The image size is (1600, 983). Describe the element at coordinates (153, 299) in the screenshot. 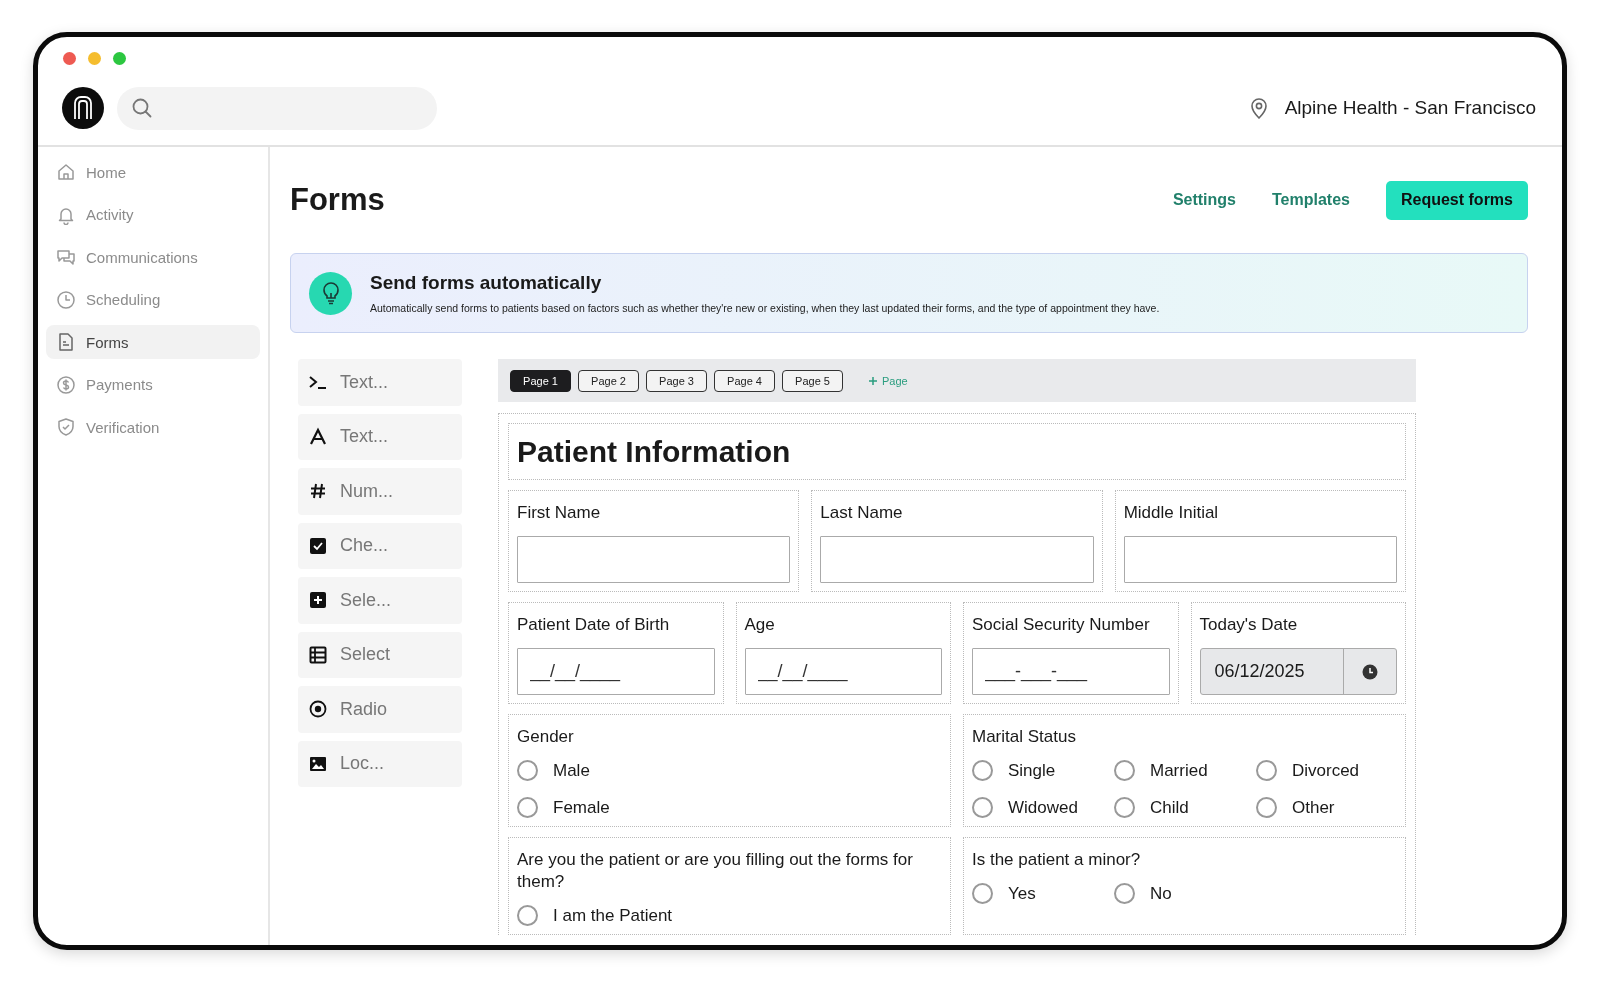

I see `sidebar-item: Scheduling` at that location.